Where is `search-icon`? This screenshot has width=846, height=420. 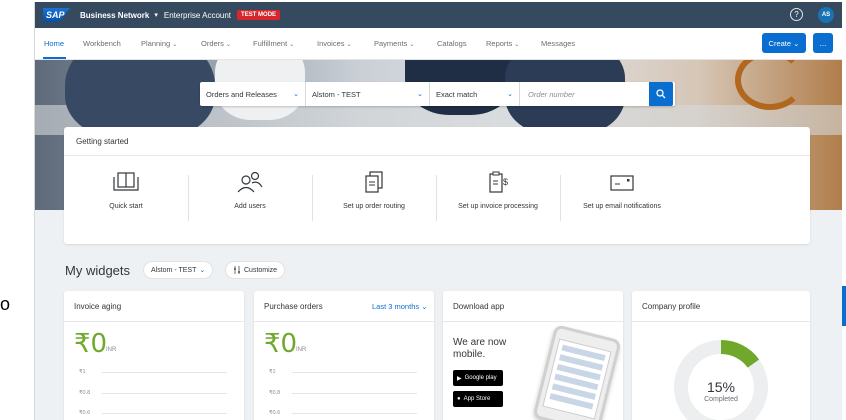
search-icon is located at coordinates (661, 94).